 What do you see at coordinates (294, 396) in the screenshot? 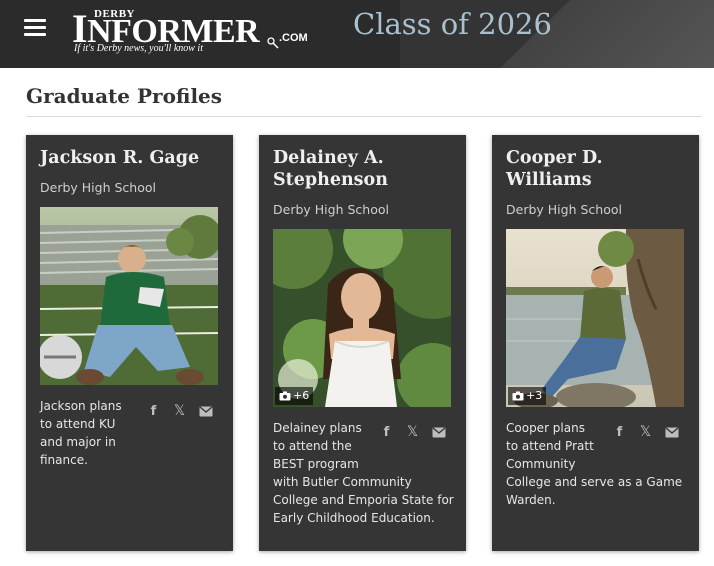
I see `photo-count-badge: +6` at bounding box center [294, 396].